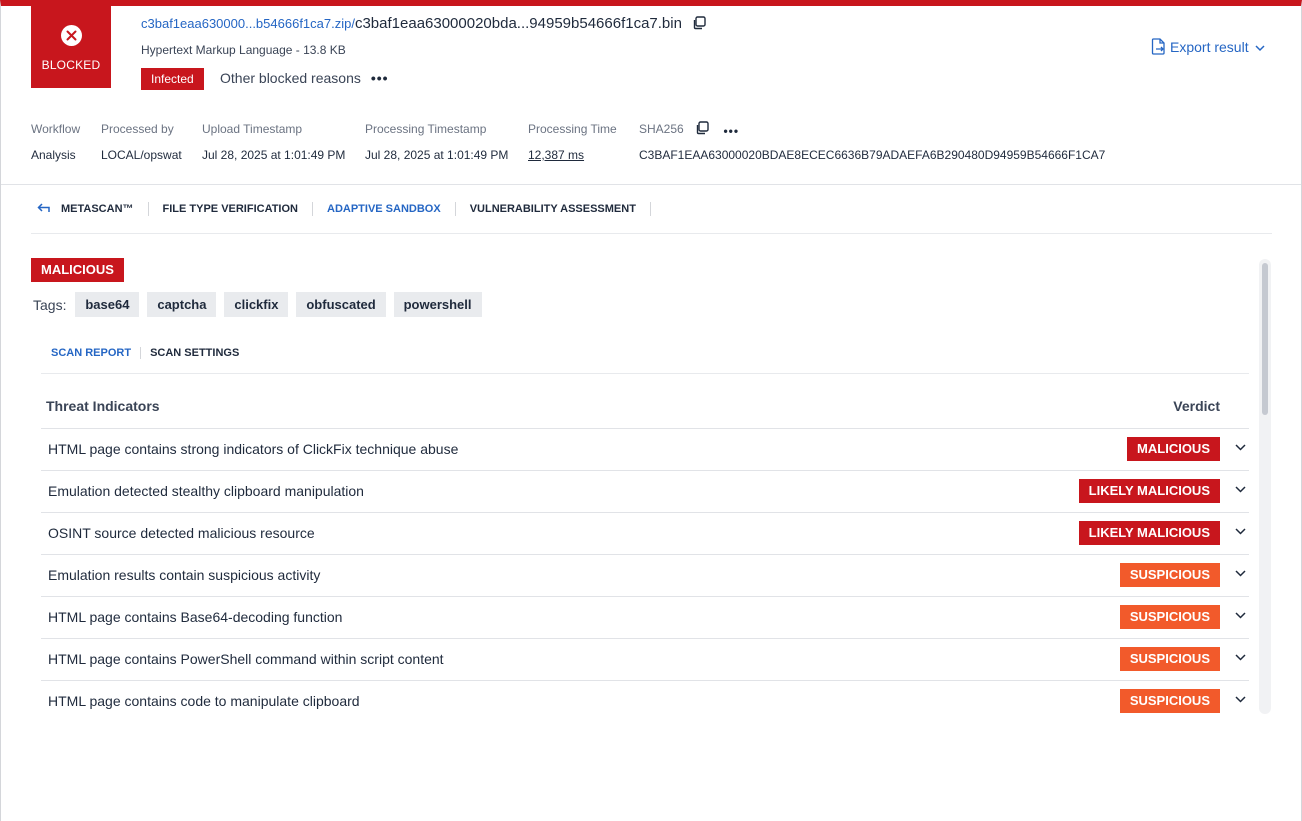 The height and width of the screenshot is (821, 1302). I want to click on tab-file-type-verification: FILE TYPE VERIFICATION, so click(231, 209).